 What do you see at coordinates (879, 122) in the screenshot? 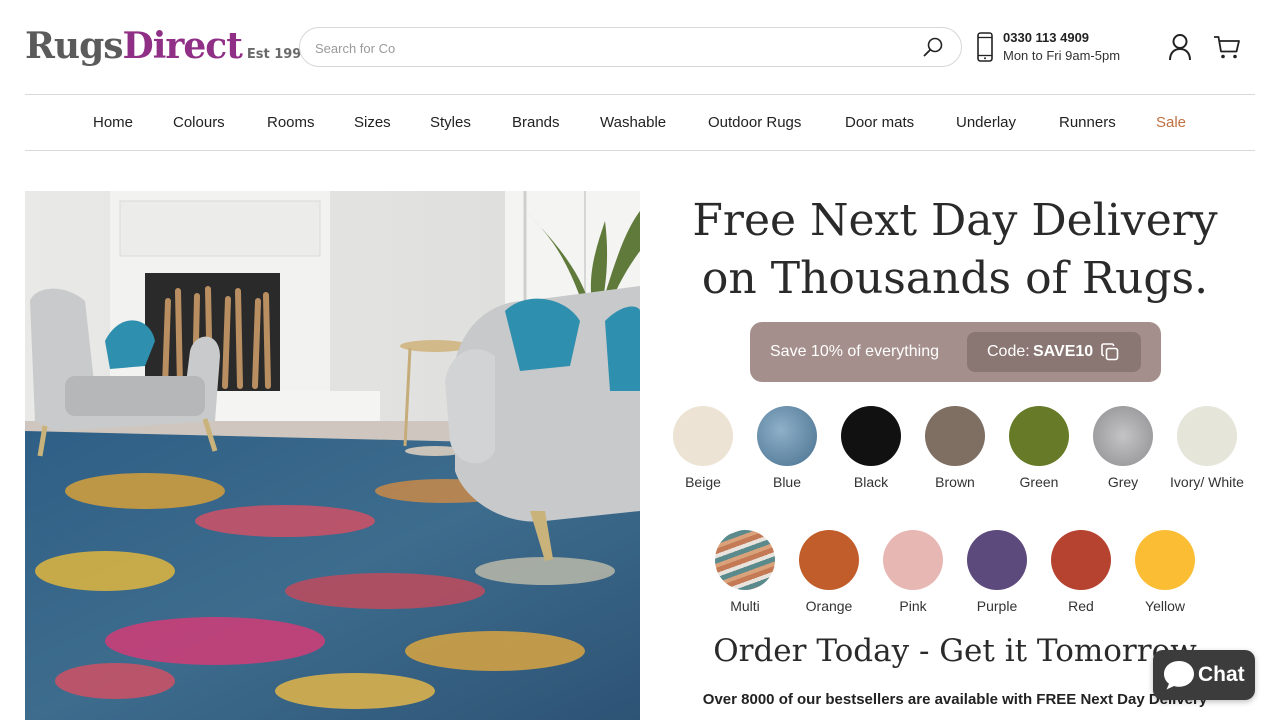
I see `nav-item-door-mats: Door mats` at bounding box center [879, 122].